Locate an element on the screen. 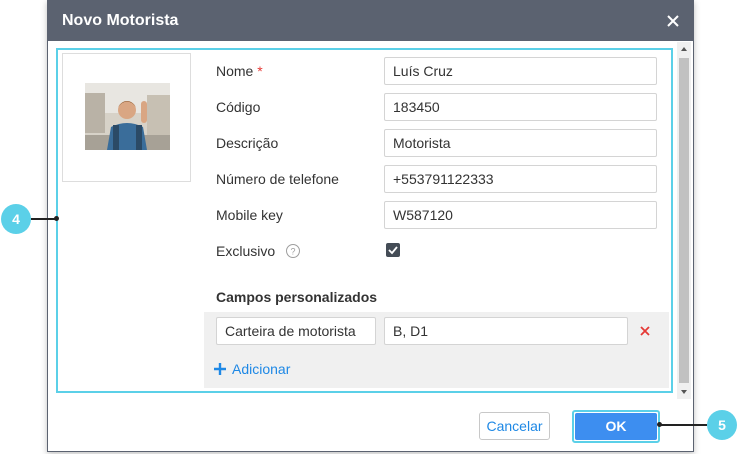 The height and width of the screenshot is (454, 739). scroll-thumb is located at coordinates (684, 220).